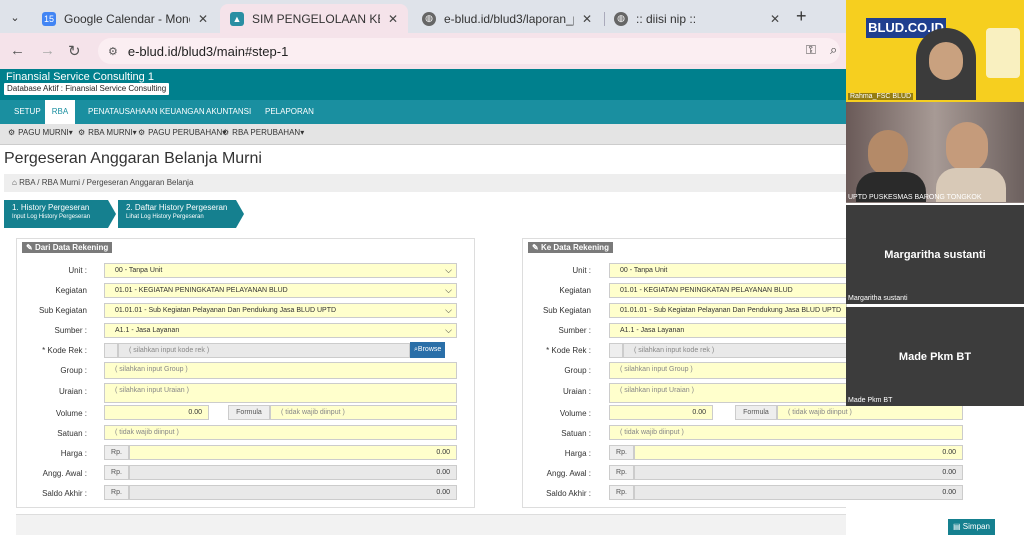 This screenshot has height=535, width=1024. Describe the element at coordinates (27, 112) in the screenshot. I see `menu-setup: SETUP` at that location.